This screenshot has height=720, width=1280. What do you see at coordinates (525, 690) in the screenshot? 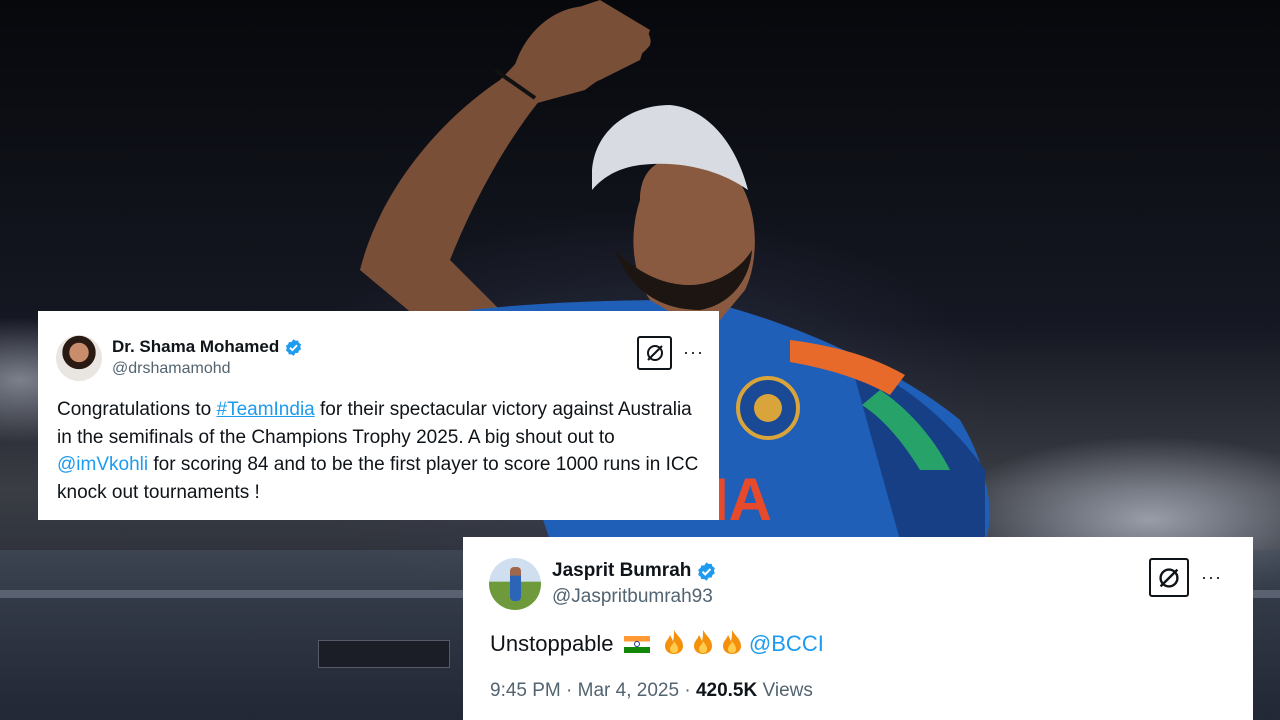
I see `tweet-time: 9:45 PM` at bounding box center [525, 690].